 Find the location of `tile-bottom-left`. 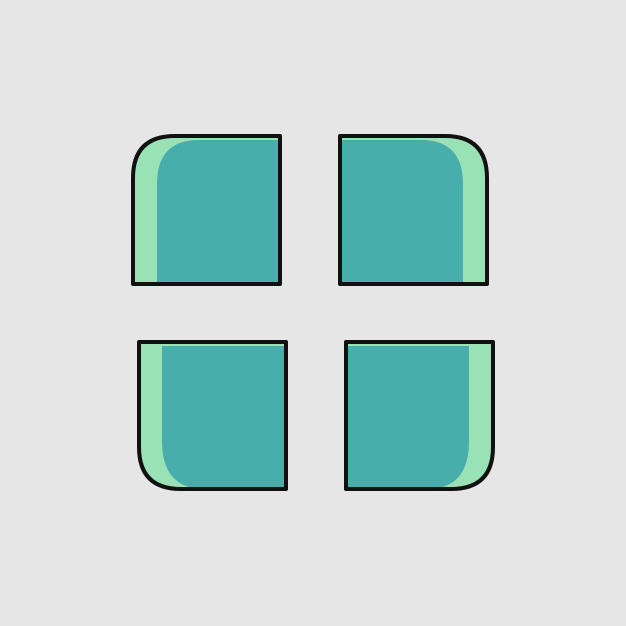

tile-bottom-left is located at coordinates (212, 415).